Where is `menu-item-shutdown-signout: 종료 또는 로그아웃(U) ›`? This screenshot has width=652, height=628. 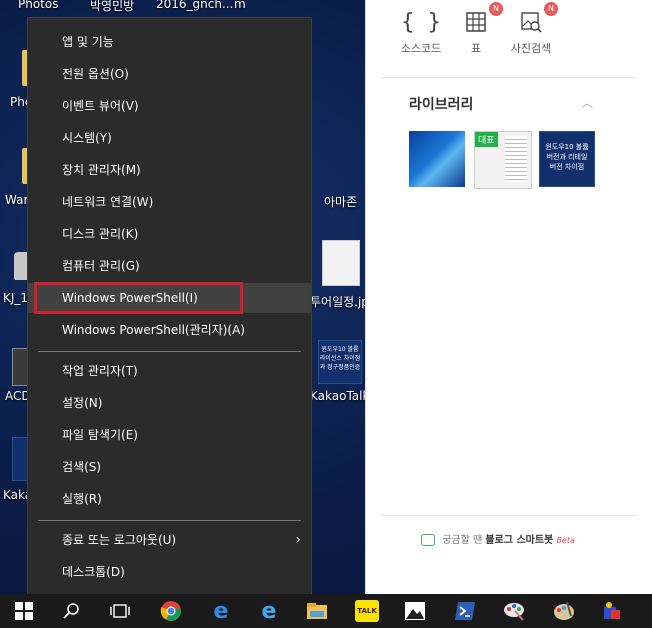
menu-item-shutdown-signout: 종료 또는 로그아웃(U) › is located at coordinates (169, 540).